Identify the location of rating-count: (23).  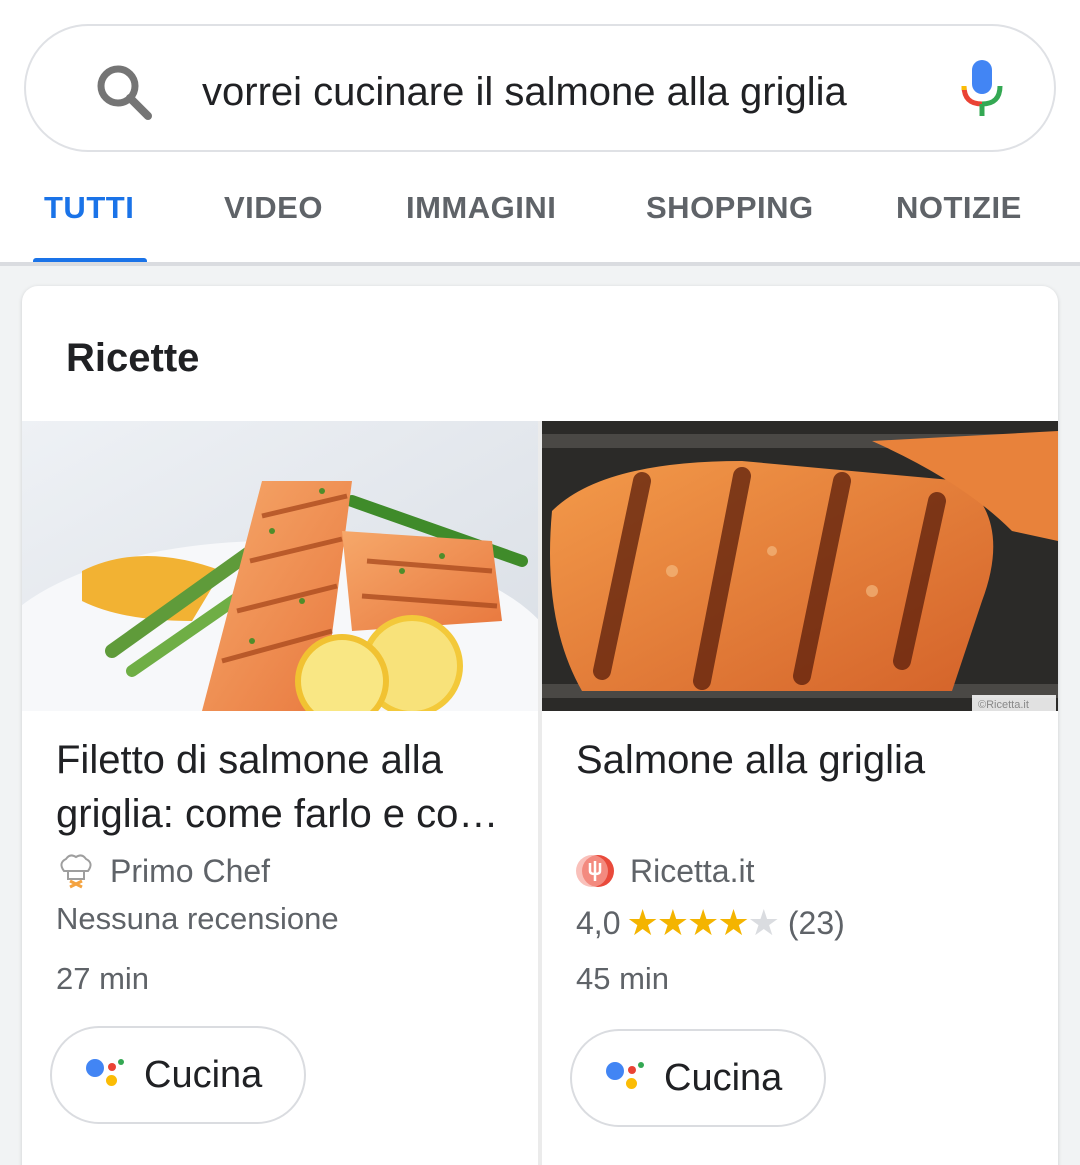
(816, 922).